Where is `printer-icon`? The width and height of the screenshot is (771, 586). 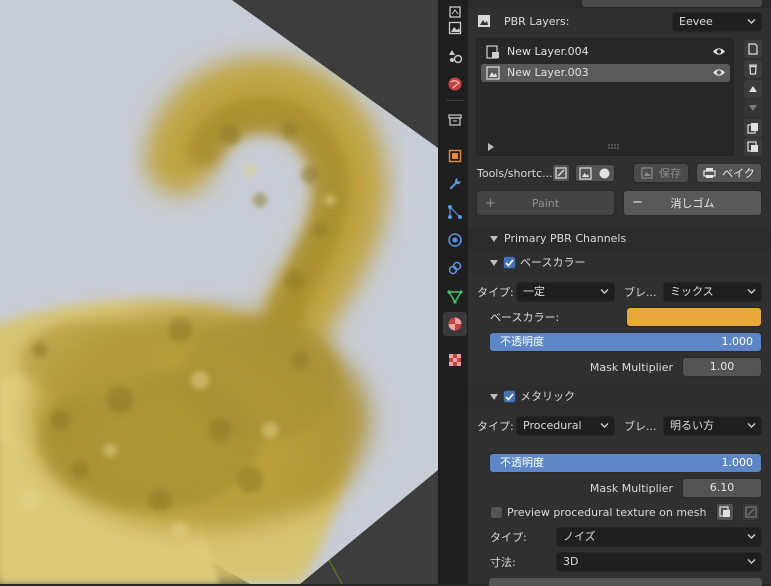 printer-icon is located at coordinates (709, 173).